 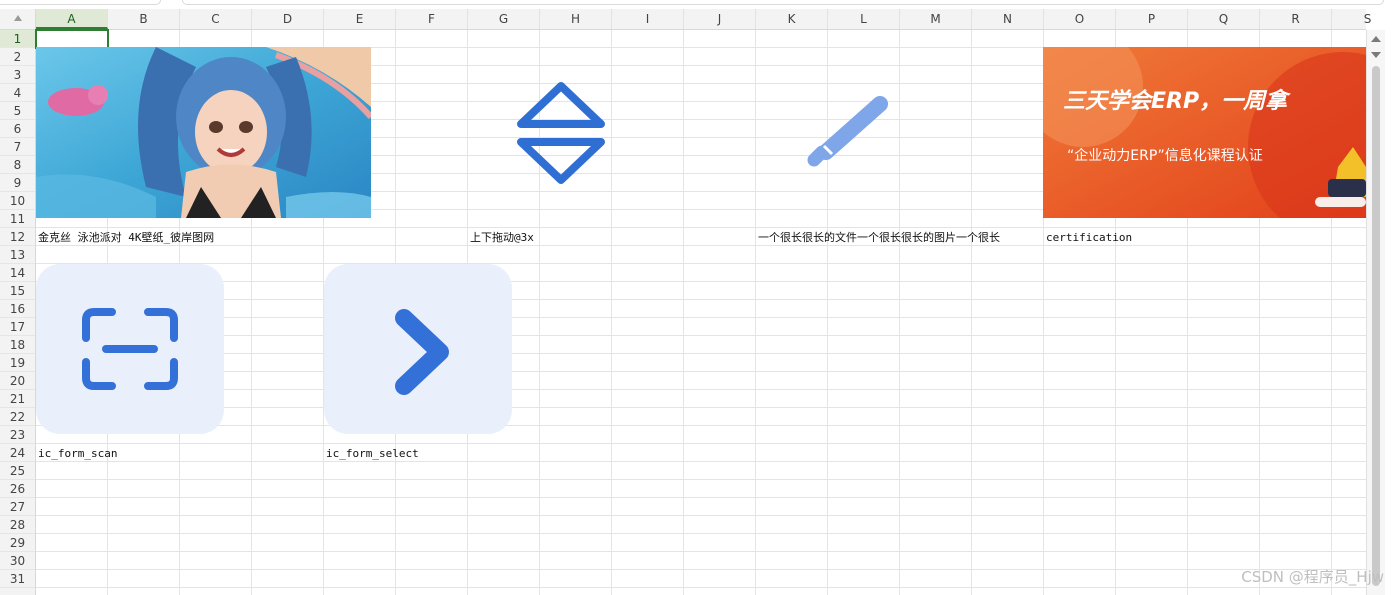 I want to click on column-header-l: L, so click(x=864, y=19).